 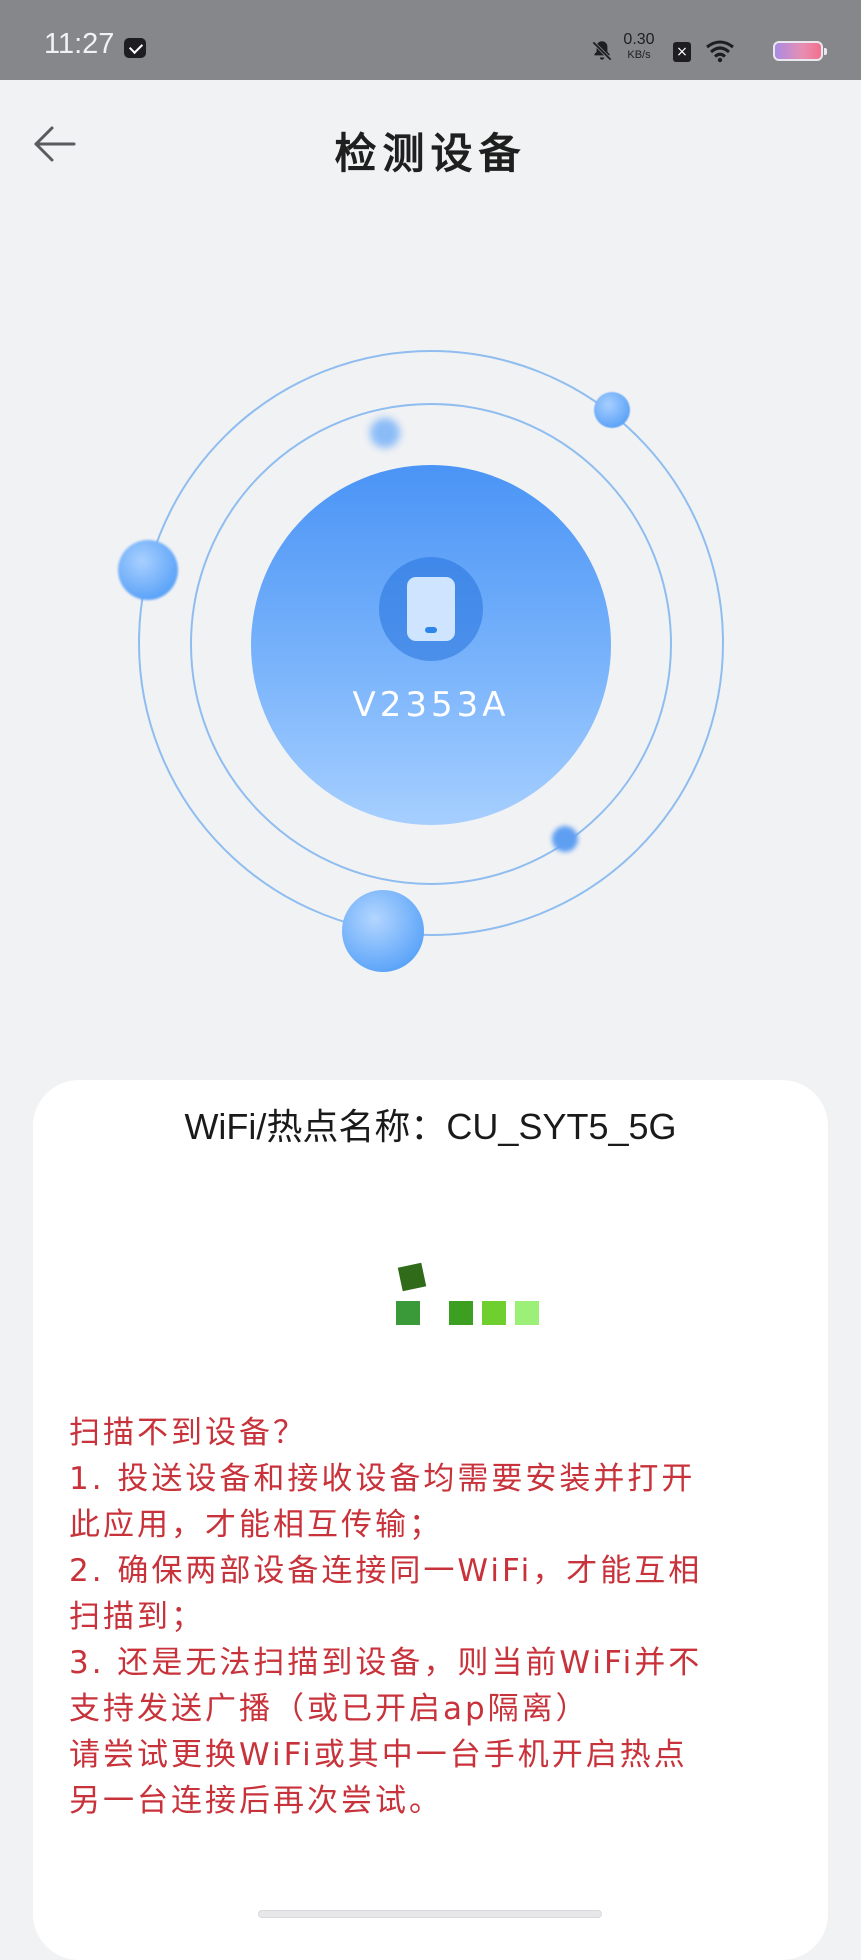 I want to click on status-time: 11:27, so click(x=79, y=44).